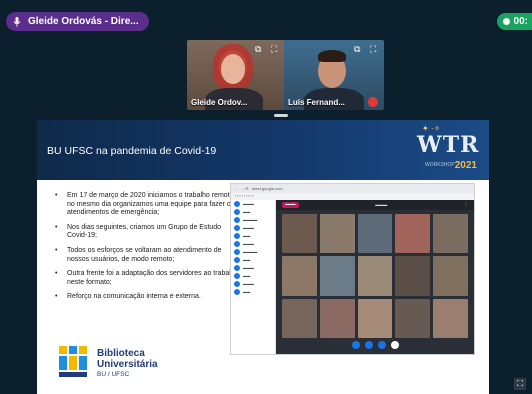  Describe the element at coordinates (17, 21) in the screenshot. I see `mic-icon` at that location.